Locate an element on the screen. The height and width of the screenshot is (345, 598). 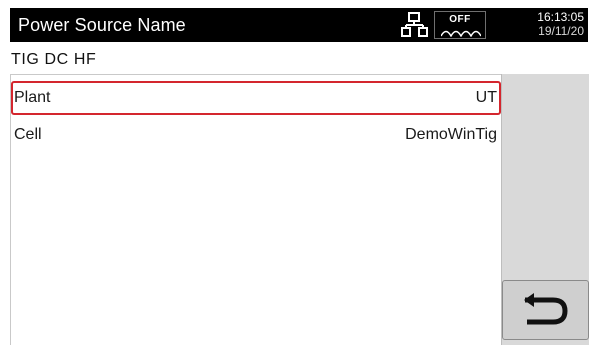
network-icon is located at coordinates (414, 24).